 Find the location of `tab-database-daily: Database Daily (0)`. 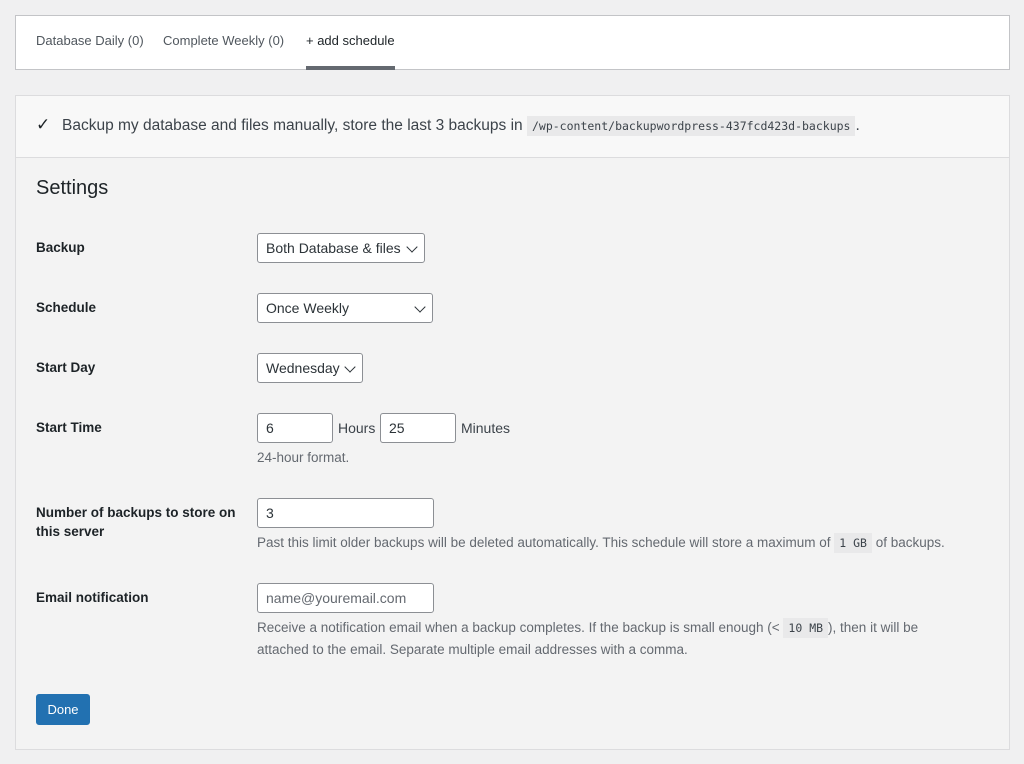

tab-database-daily: Database Daily (0) is located at coordinates (90, 43).